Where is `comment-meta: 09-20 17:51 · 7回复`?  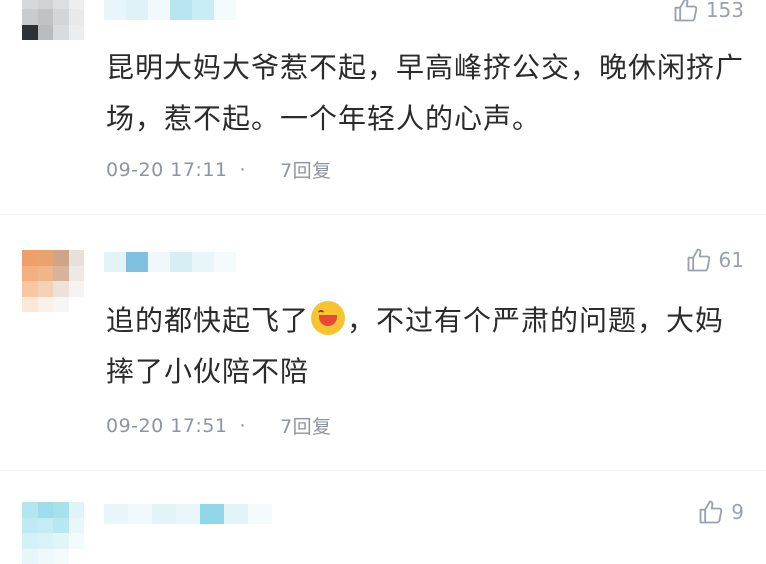
comment-meta: 09-20 17:51 · 7回复 is located at coordinates (219, 425).